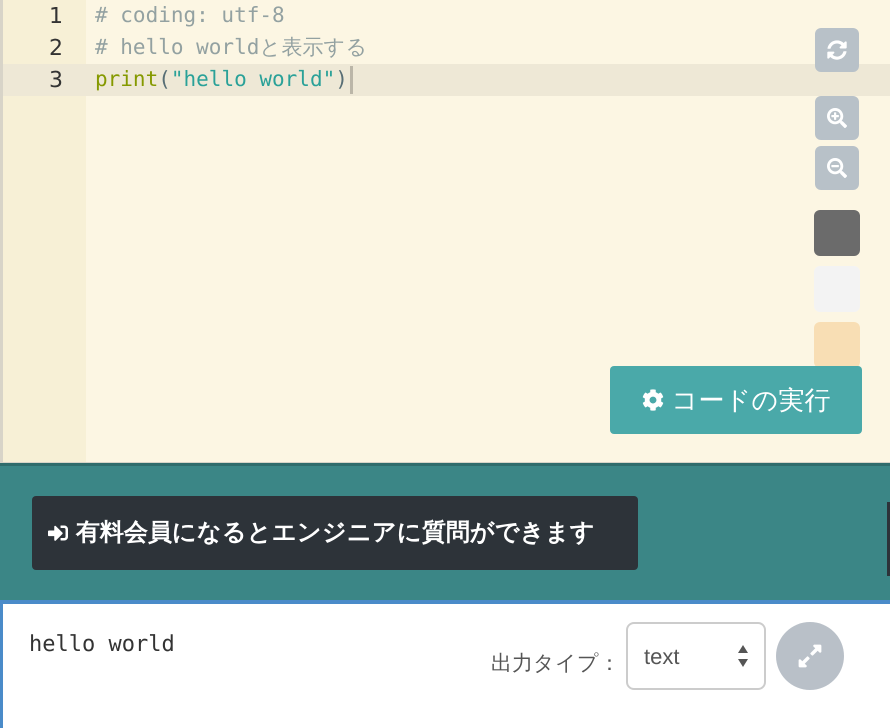 Image resolution: width=890 pixels, height=728 pixels. What do you see at coordinates (102, 645) in the screenshot?
I see `output-text: hello world` at bounding box center [102, 645].